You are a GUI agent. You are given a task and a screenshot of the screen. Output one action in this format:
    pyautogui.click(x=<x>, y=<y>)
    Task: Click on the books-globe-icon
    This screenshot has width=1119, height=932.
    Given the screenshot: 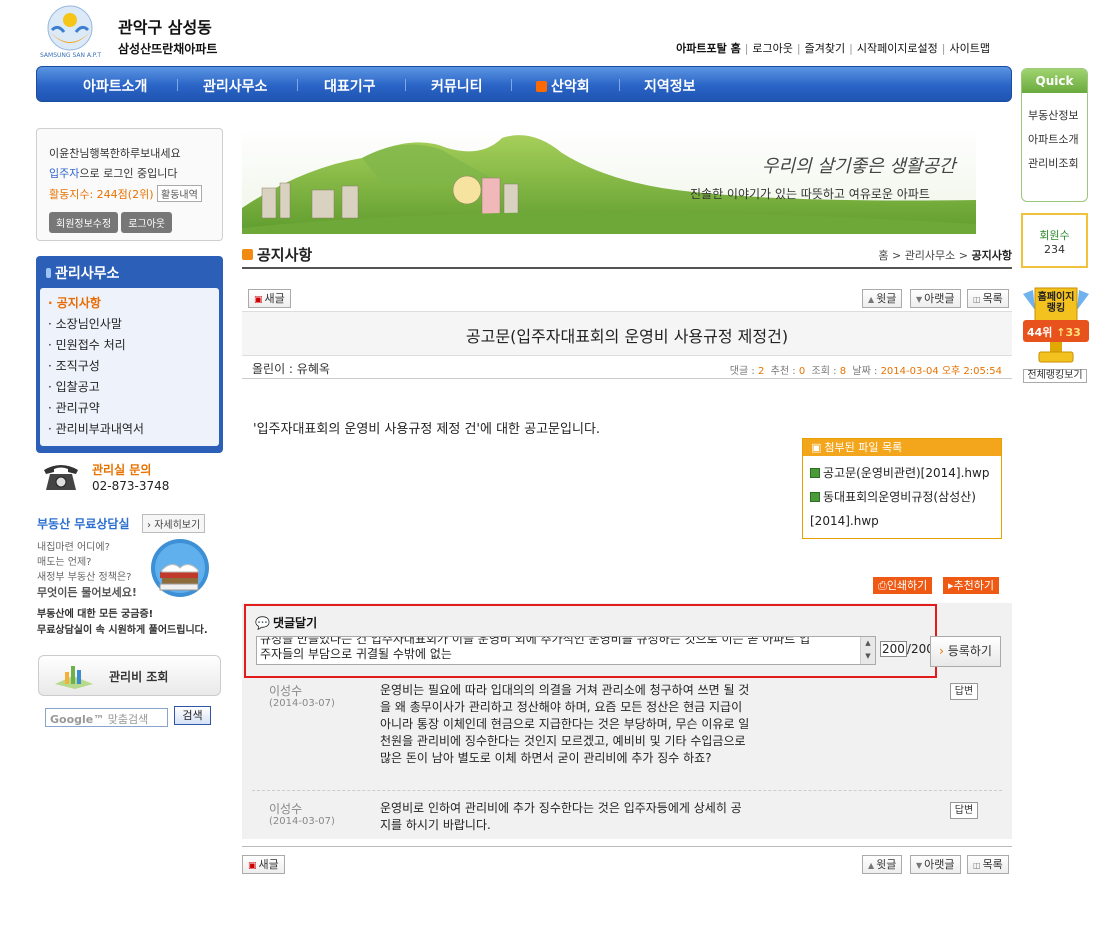 What is the action you would take?
    pyautogui.click(x=178, y=569)
    